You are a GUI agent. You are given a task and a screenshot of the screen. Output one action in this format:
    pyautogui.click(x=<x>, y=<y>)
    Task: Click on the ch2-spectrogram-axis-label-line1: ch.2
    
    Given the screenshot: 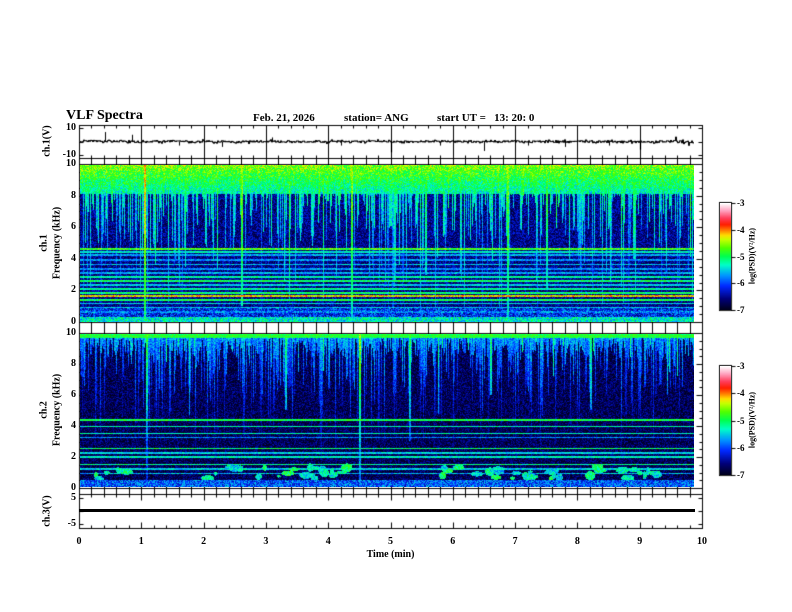 What is the action you would take?
    pyautogui.click(x=44, y=410)
    